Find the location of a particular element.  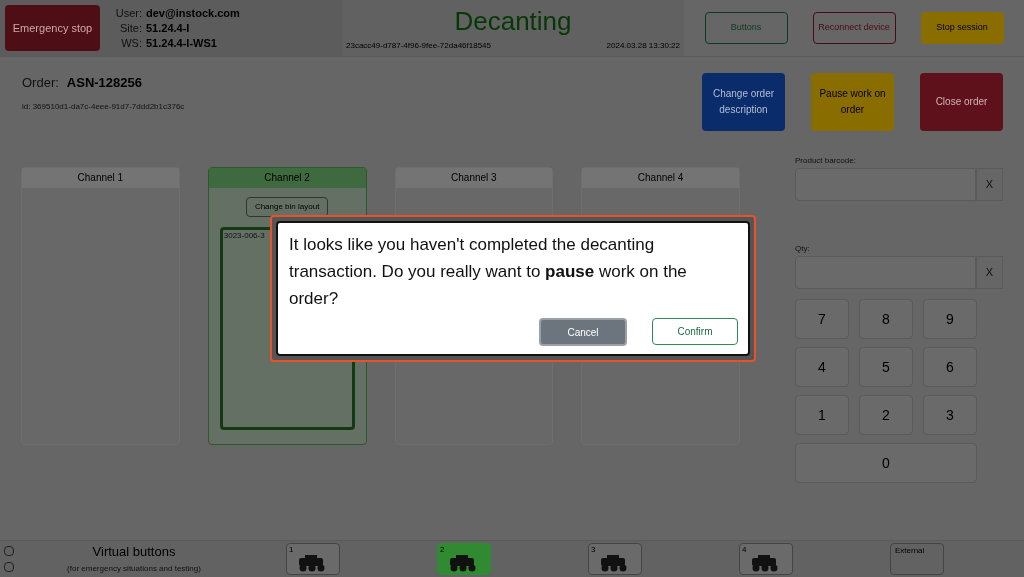

channel-title: Channel 3 is located at coordinates (474, 178).